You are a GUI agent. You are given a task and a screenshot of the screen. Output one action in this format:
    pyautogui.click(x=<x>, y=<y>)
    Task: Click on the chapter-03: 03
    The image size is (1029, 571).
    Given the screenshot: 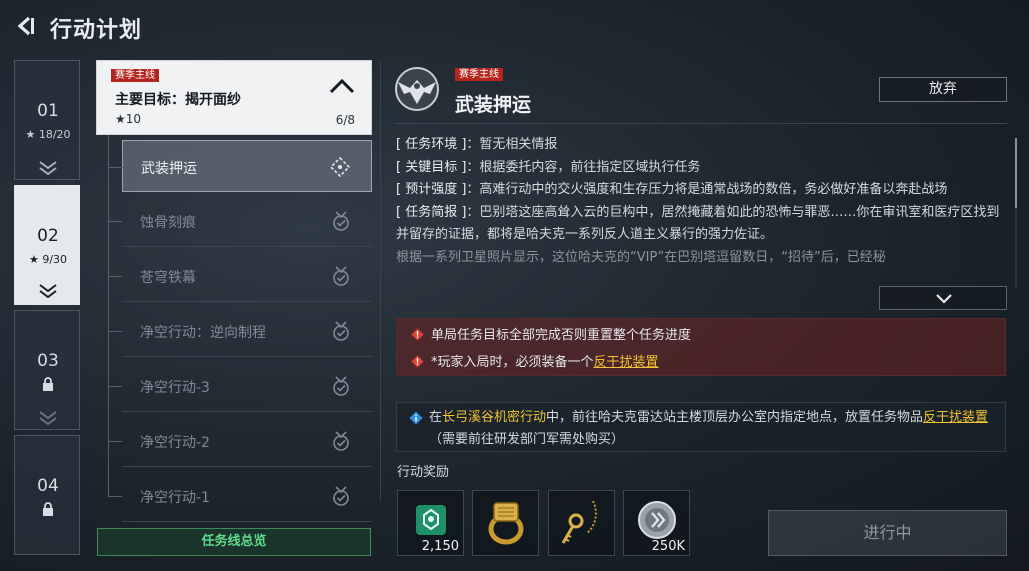 What is the action you would take?
    pyautogui.click(x=47, y=370)
    